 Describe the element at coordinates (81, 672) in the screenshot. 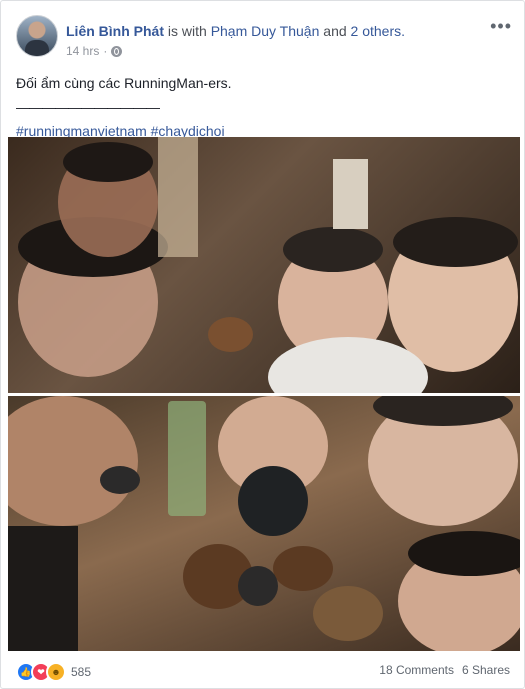

I see `reaction-count: 585` at that location.